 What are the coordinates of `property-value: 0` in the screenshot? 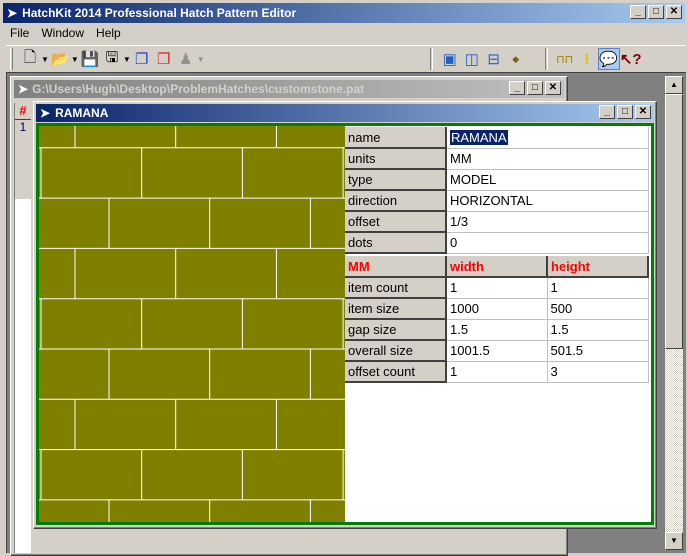 It's located at (547, 243).